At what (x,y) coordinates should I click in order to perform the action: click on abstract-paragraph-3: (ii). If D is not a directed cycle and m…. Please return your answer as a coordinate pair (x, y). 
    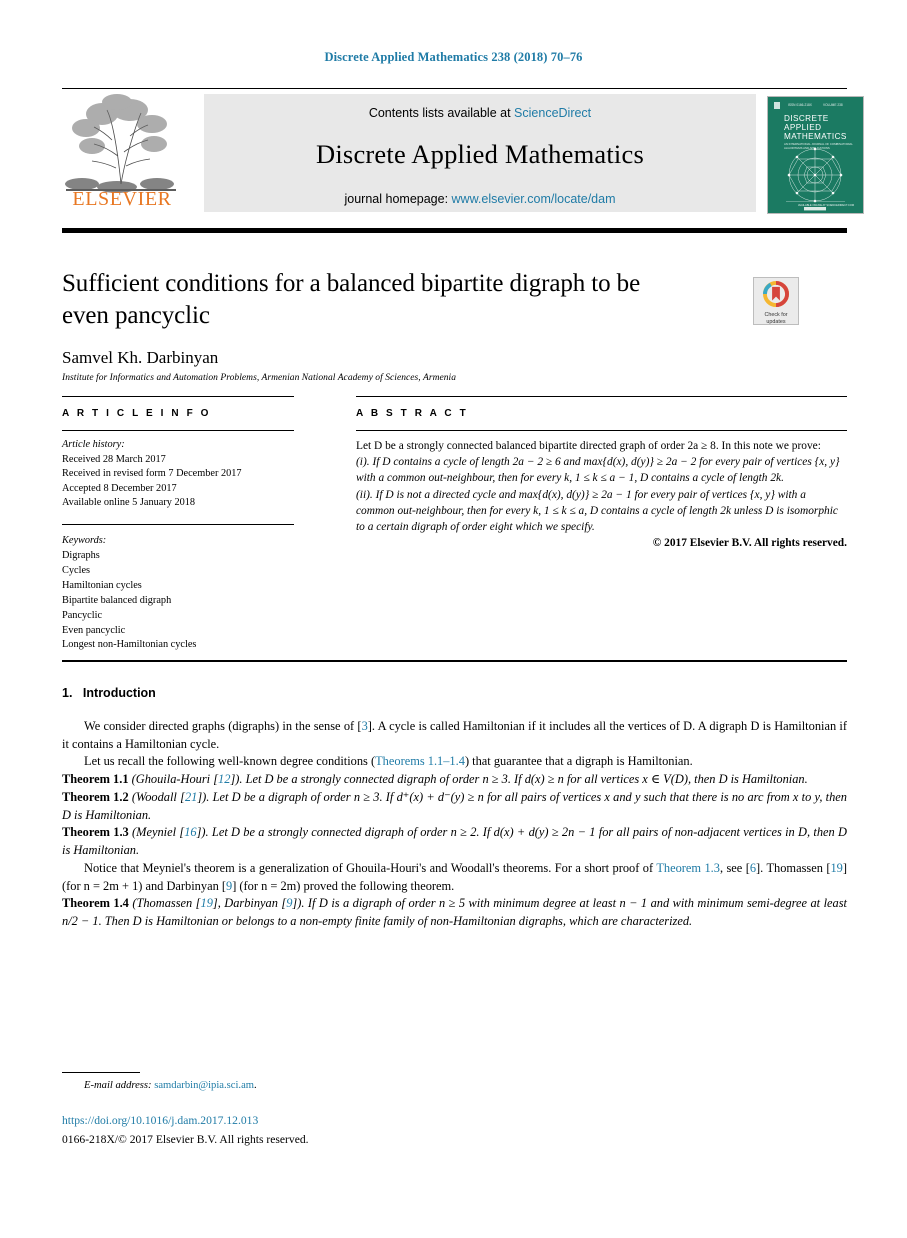
    Looking at the image, I should click on (597, 510).